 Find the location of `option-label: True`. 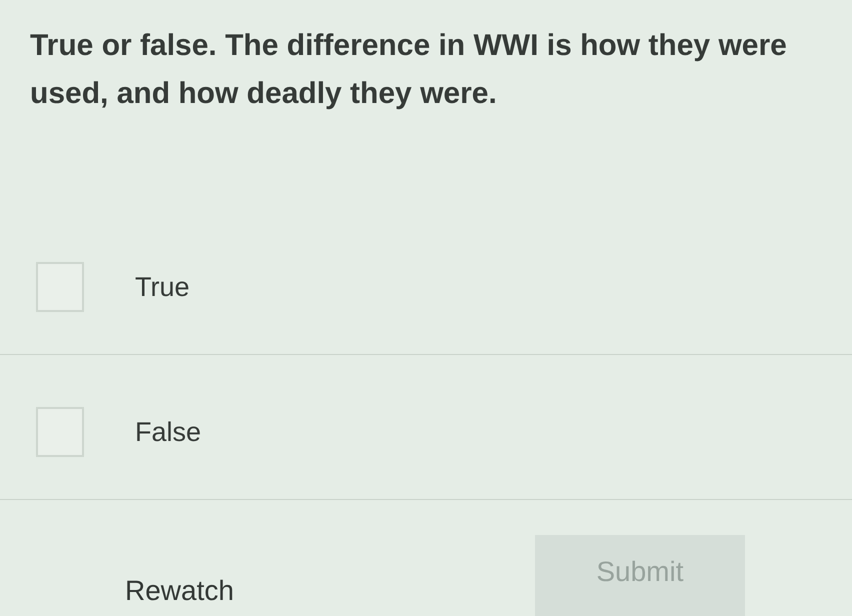

option-label: True is located at coordinates (162, 287).